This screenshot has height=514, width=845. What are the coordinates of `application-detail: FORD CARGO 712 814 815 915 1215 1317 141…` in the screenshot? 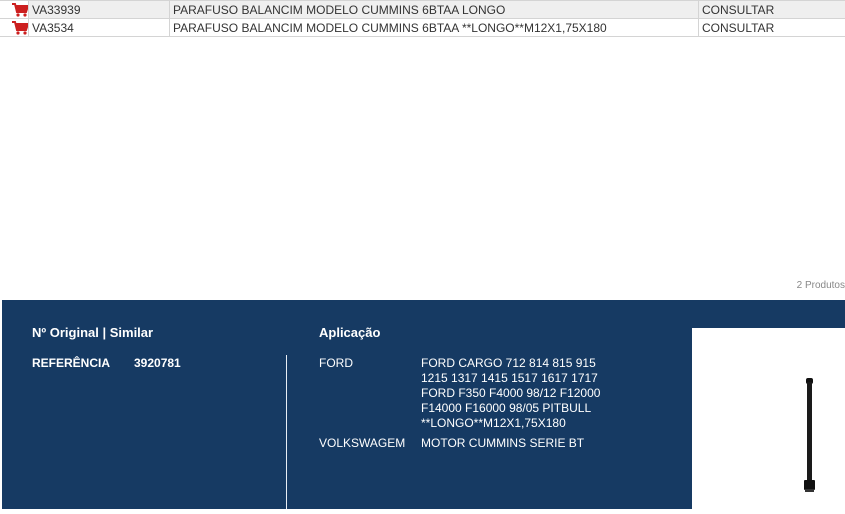 It's located at (521, 393).